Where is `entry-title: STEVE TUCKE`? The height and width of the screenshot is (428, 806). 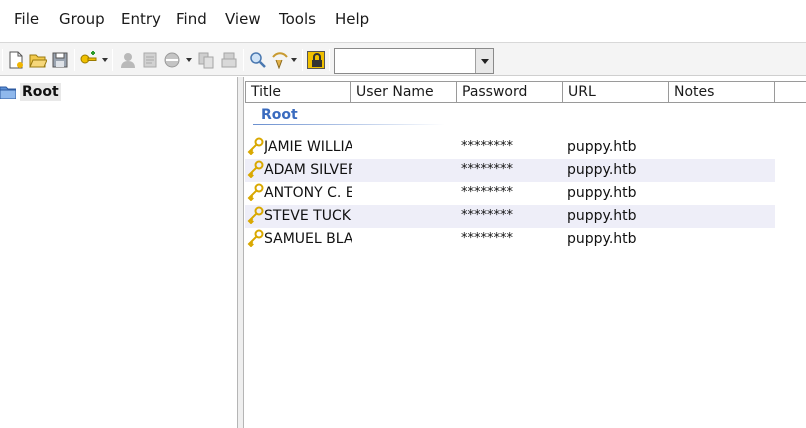 entry-title: STEVE TUCKE is located at coordinates (308, 216).